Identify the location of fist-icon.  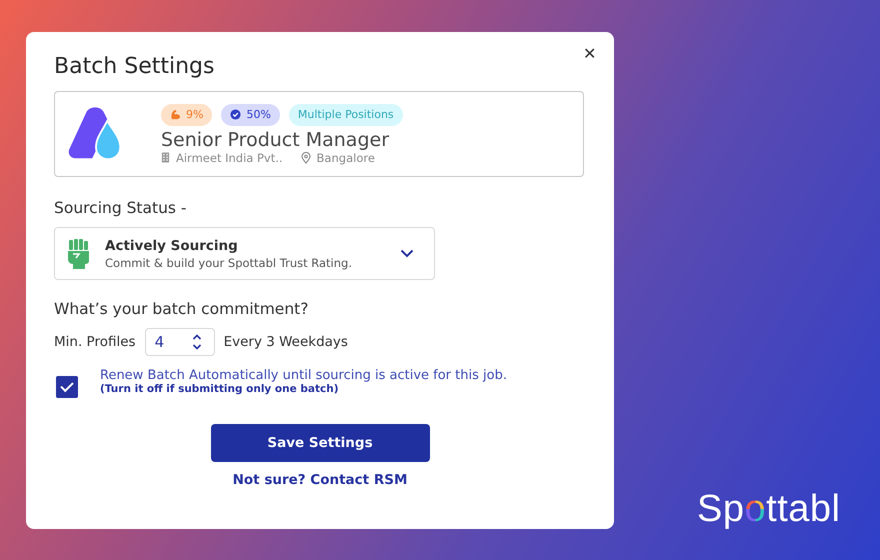
(79, 253).